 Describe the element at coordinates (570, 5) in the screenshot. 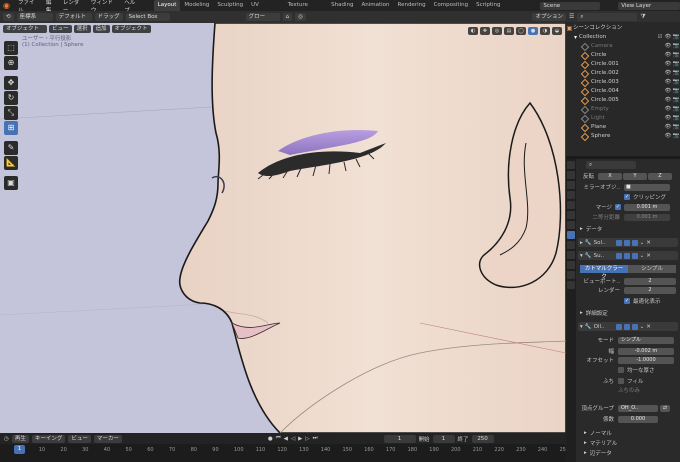

I see `scene-selector: Scene` at that location.